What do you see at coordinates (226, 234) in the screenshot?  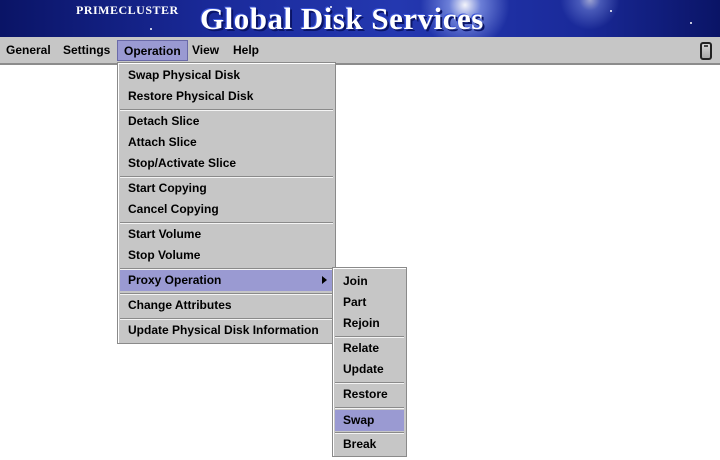 I see `menu-item-start-volume: Start Volume` at bounding box center [226, 234].